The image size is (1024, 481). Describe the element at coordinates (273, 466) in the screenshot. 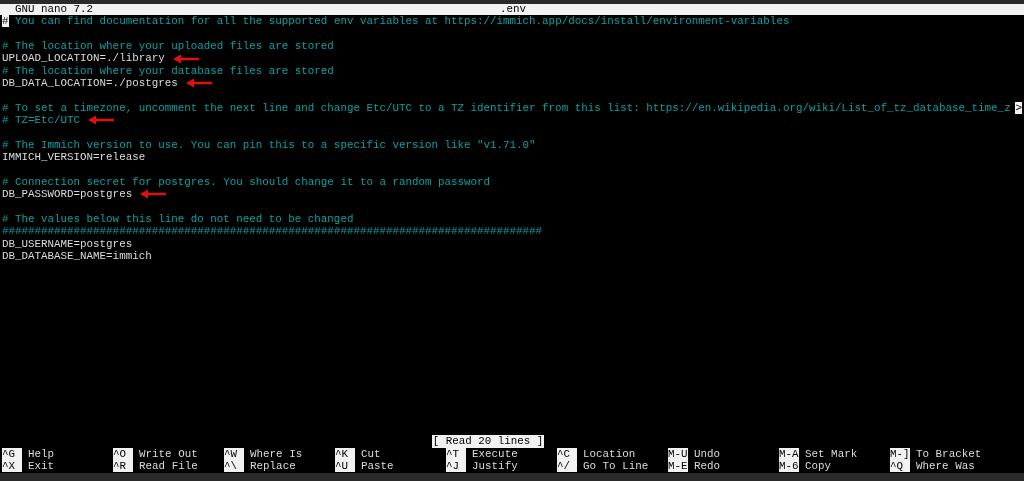

I see `shortcut-label: Replace` at that location.